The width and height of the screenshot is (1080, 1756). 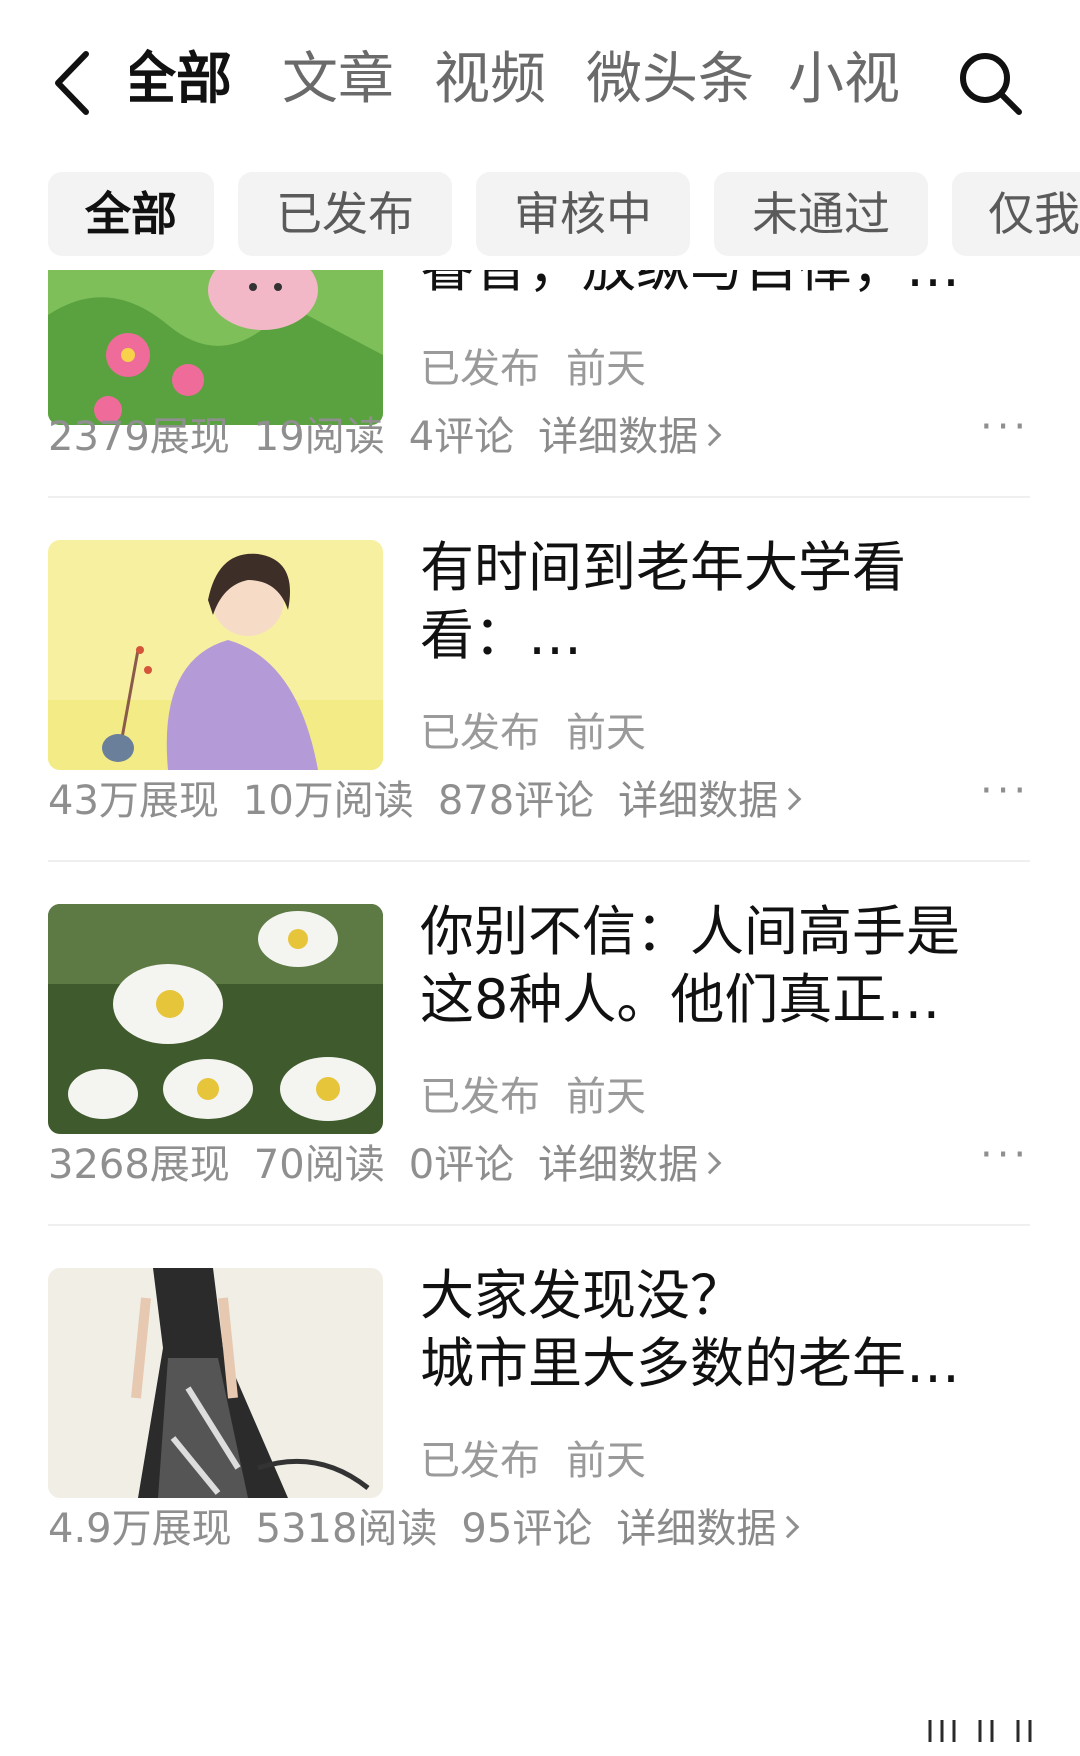 I want to click on tab-micro-posts: 微头条, so click(x=670, y=80).